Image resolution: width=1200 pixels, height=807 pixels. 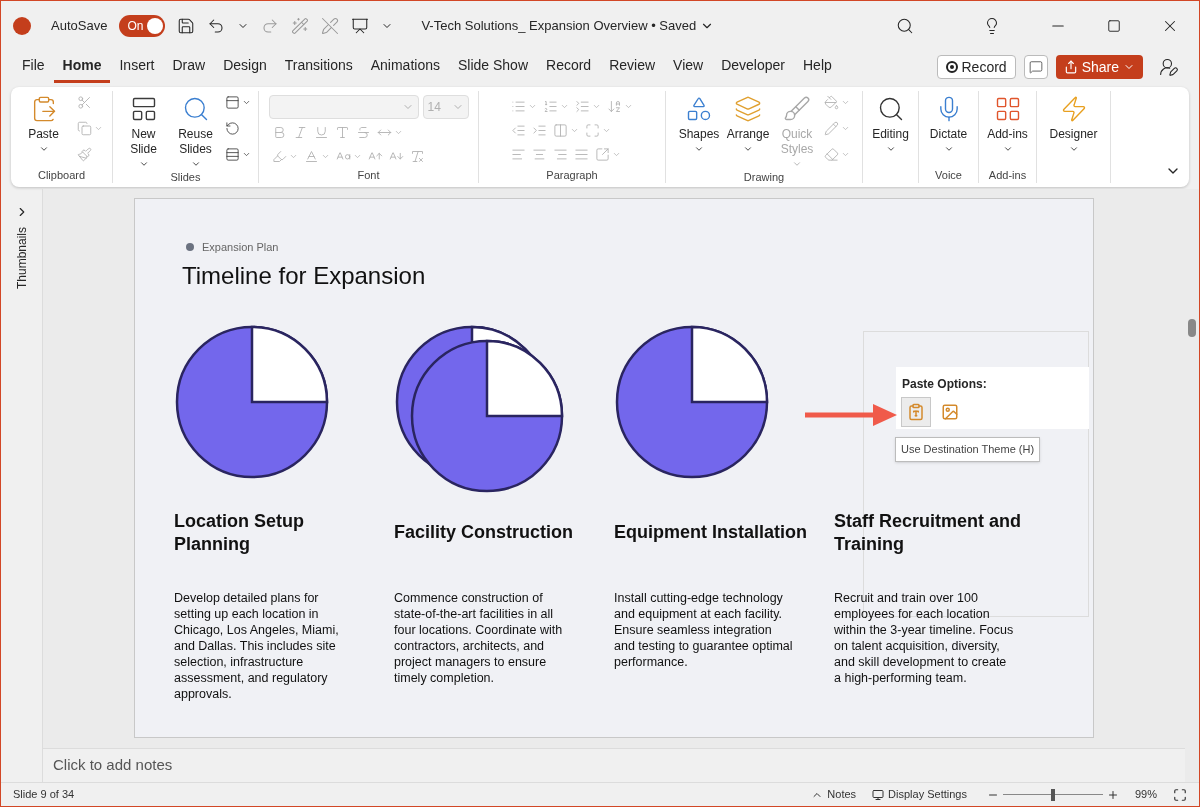 What do you see at coordinates (919, 794) in the screenshot?
I see `display-settings-button: Display Settings` at bounding box center [919, 794].